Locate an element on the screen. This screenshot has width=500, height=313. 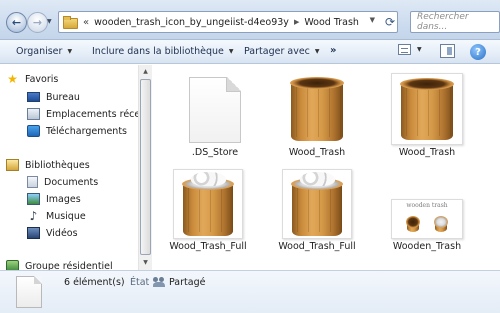
file-item: .DS_Store is located at coordinates (215, 118).